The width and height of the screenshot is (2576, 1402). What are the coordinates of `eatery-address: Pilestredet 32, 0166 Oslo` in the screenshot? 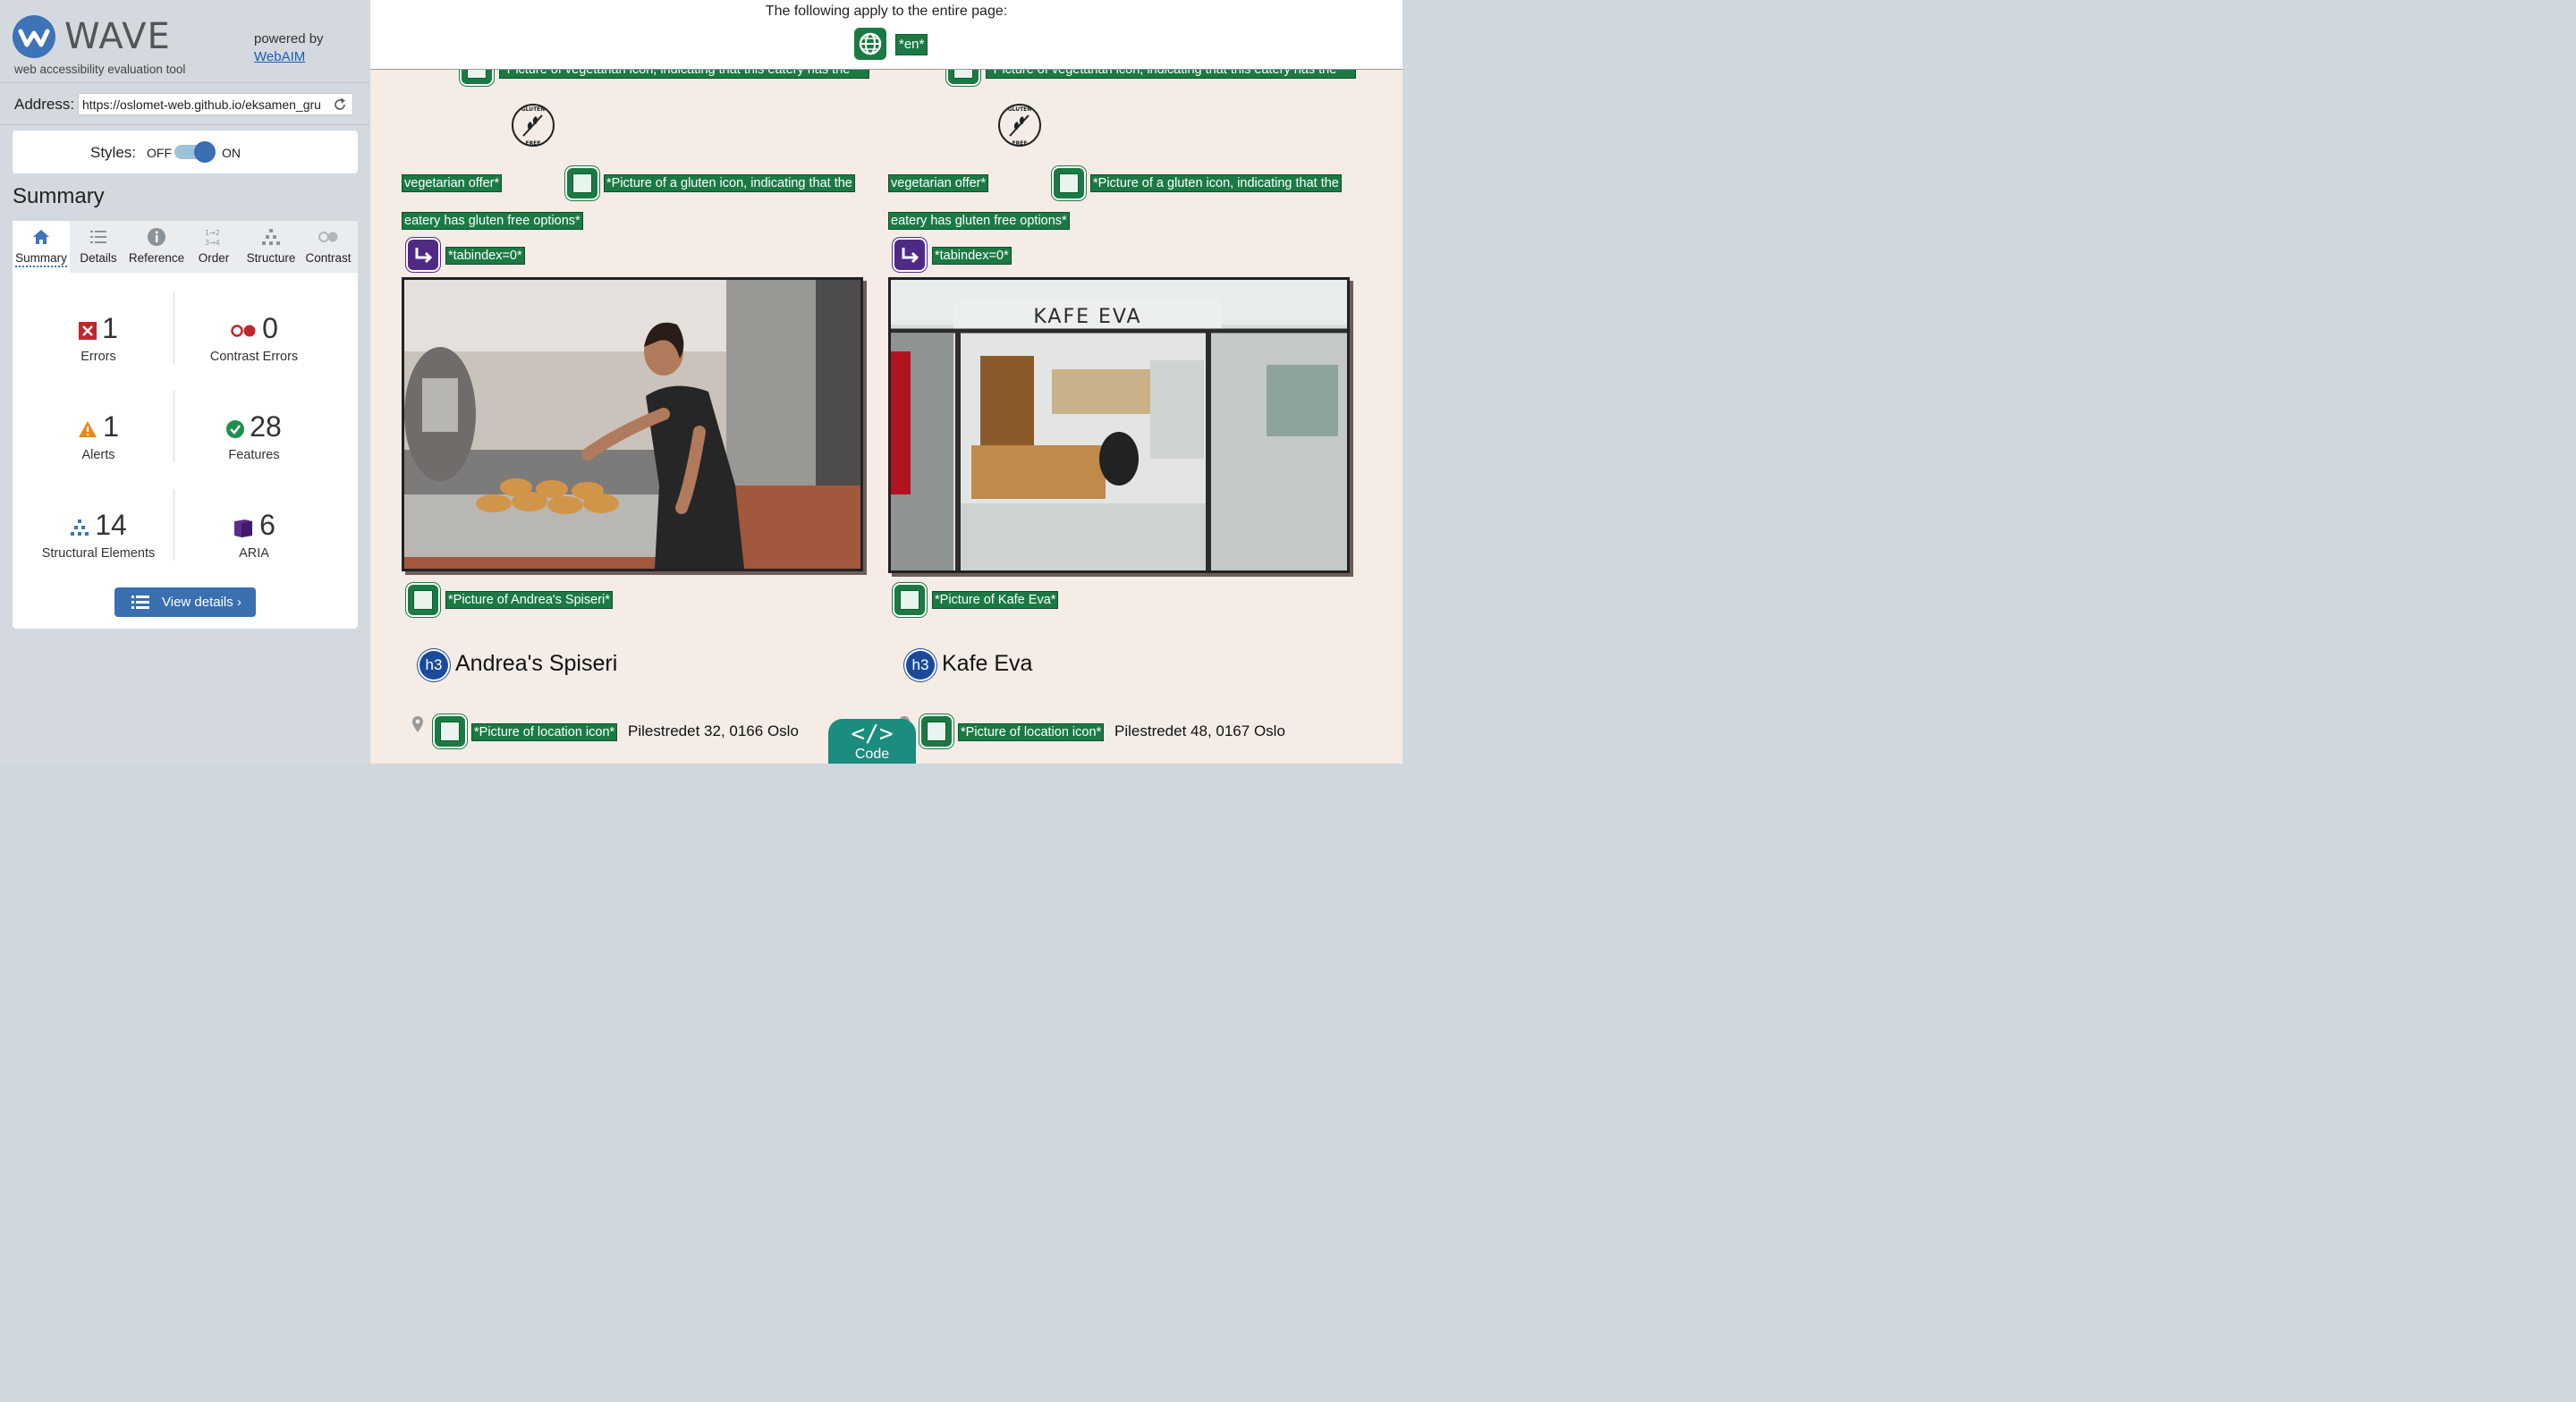 It's located at (713, 730).